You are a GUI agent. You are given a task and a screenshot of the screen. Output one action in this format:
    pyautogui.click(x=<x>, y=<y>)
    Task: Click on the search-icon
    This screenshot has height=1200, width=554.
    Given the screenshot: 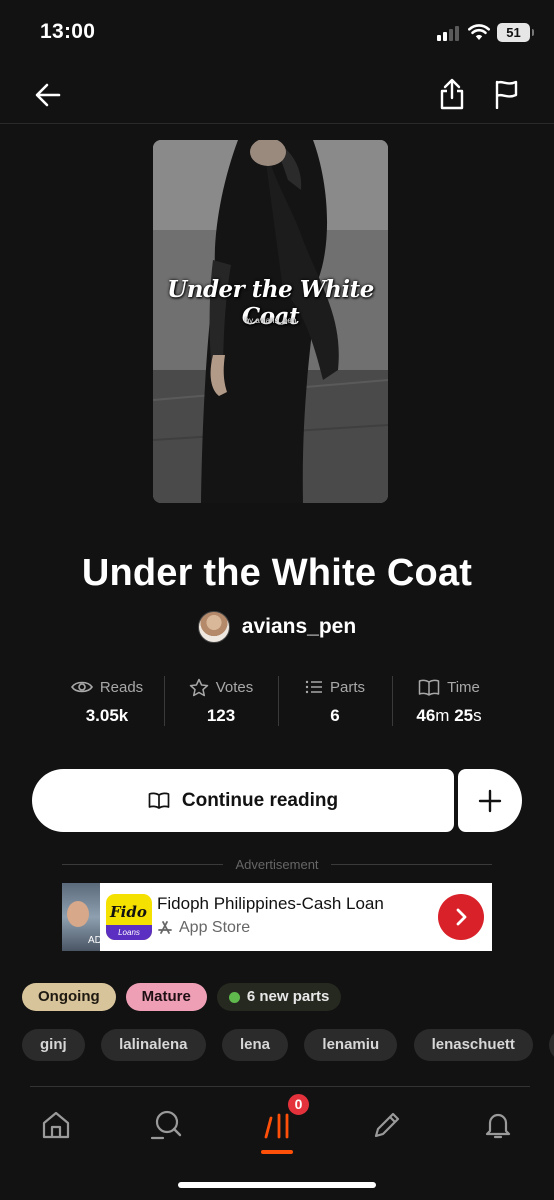 What is the action you would take?
    pyautogui.click(x=166, y=1125)
    